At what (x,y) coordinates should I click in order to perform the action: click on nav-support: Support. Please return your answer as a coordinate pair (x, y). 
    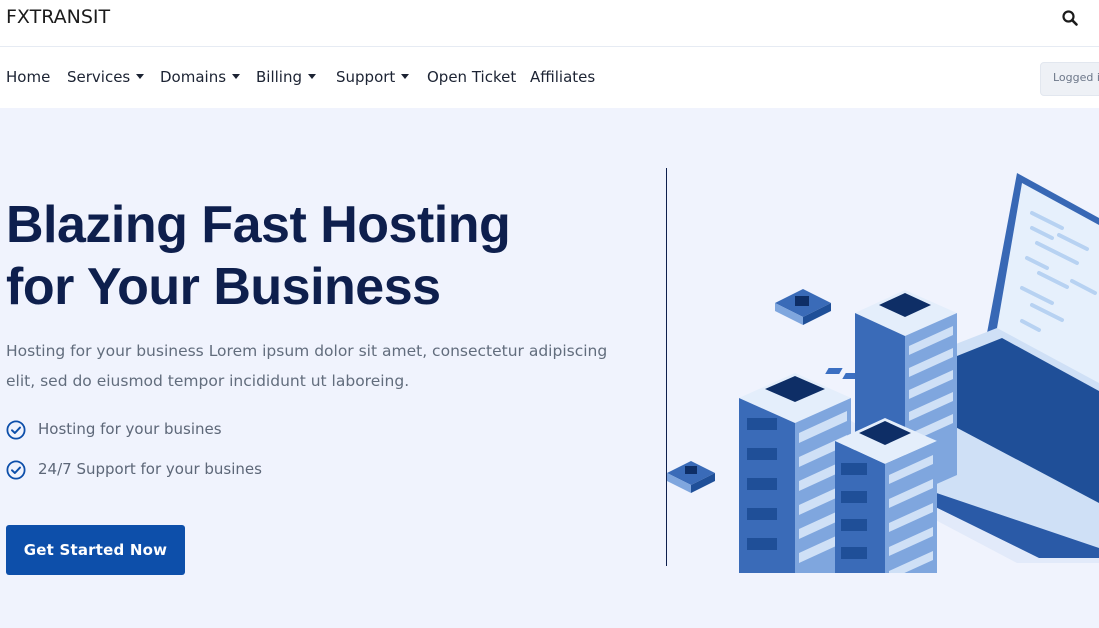
    Looking at the image, I should click on (373, 77).